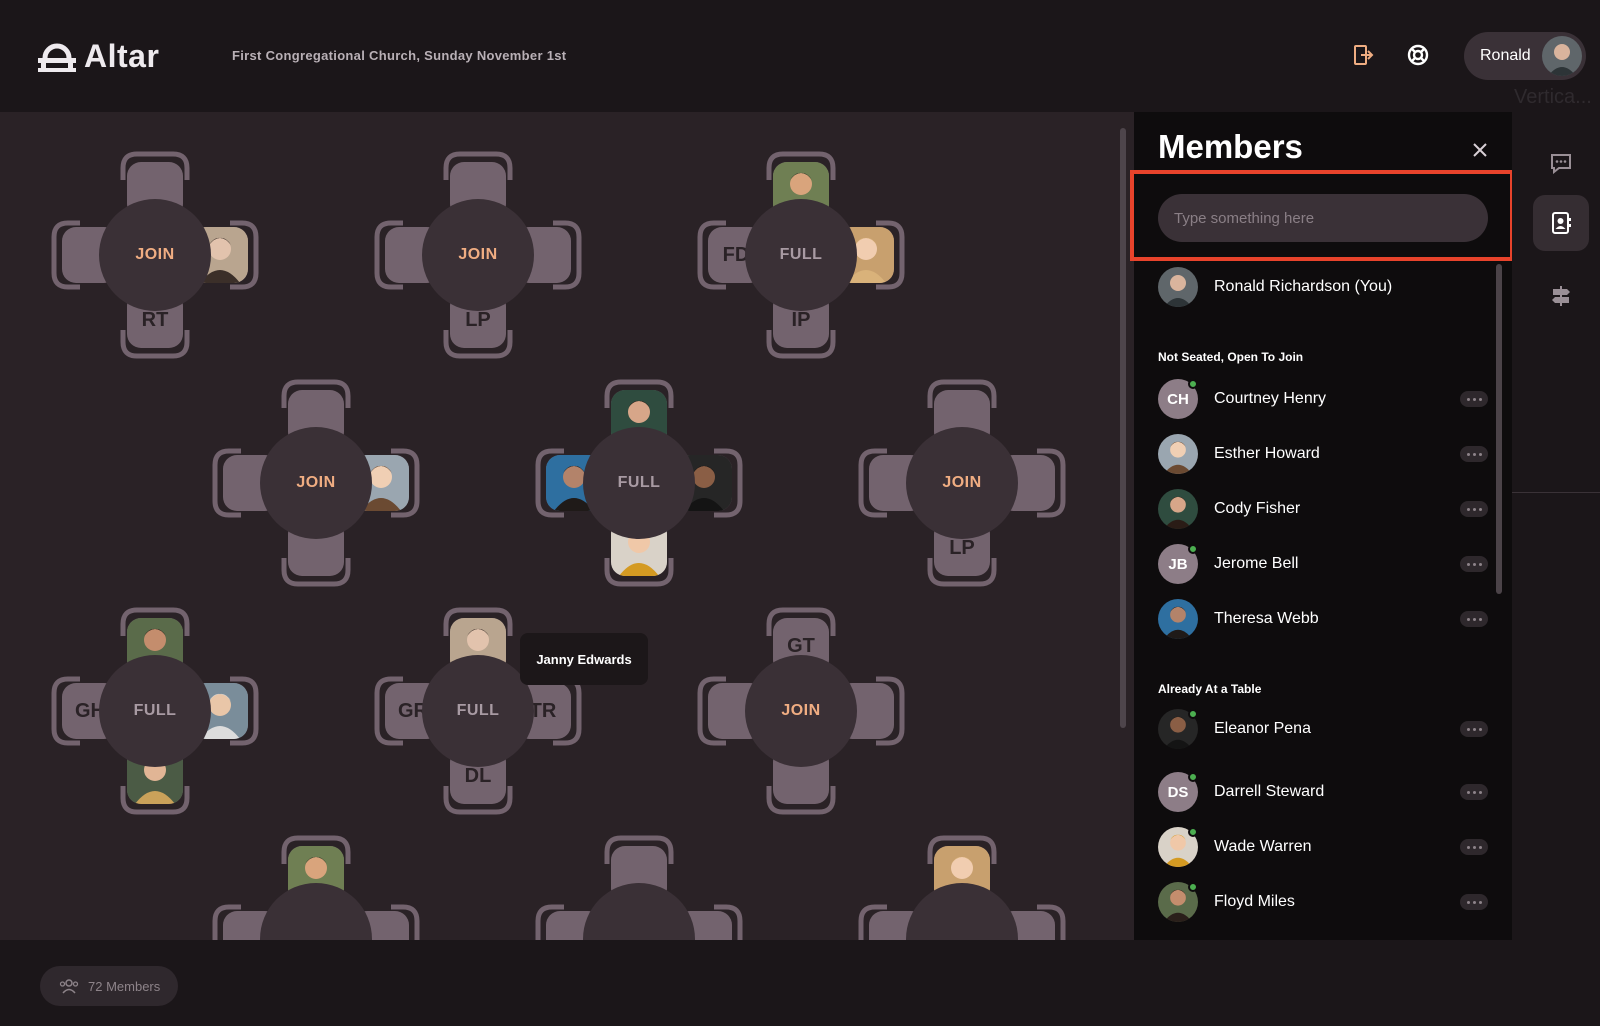  What do you see at coordinates (1561, 223) in the screenshot?
I see `contact-card-icon` at bounding box center [1561, 223].